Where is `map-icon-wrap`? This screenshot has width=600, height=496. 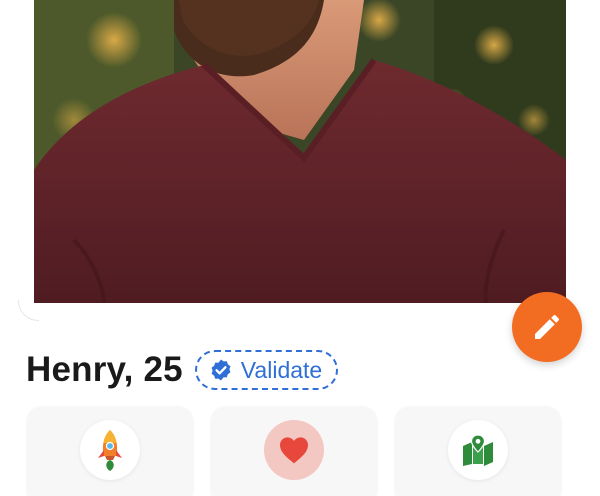
map-icon-wrap is located at coordinates (478, 450).